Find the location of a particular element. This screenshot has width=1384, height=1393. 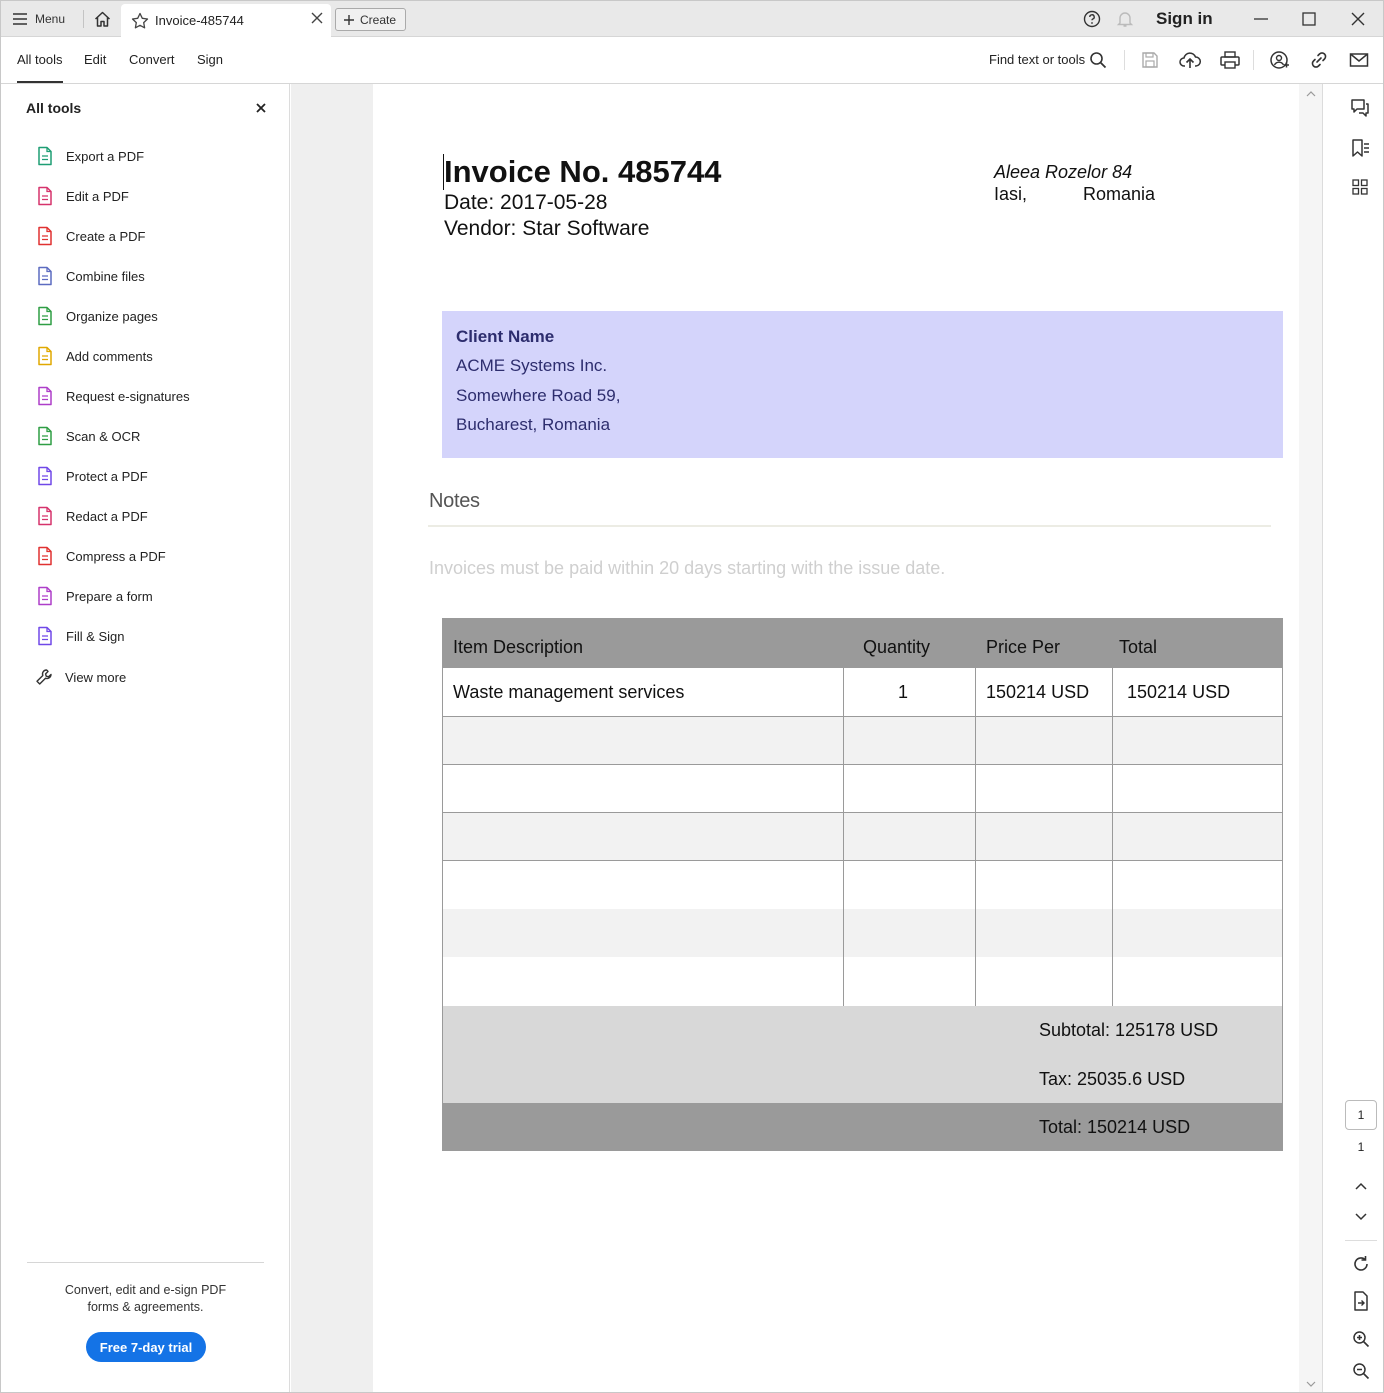

search-icon is located at coordinates (1098, 60).